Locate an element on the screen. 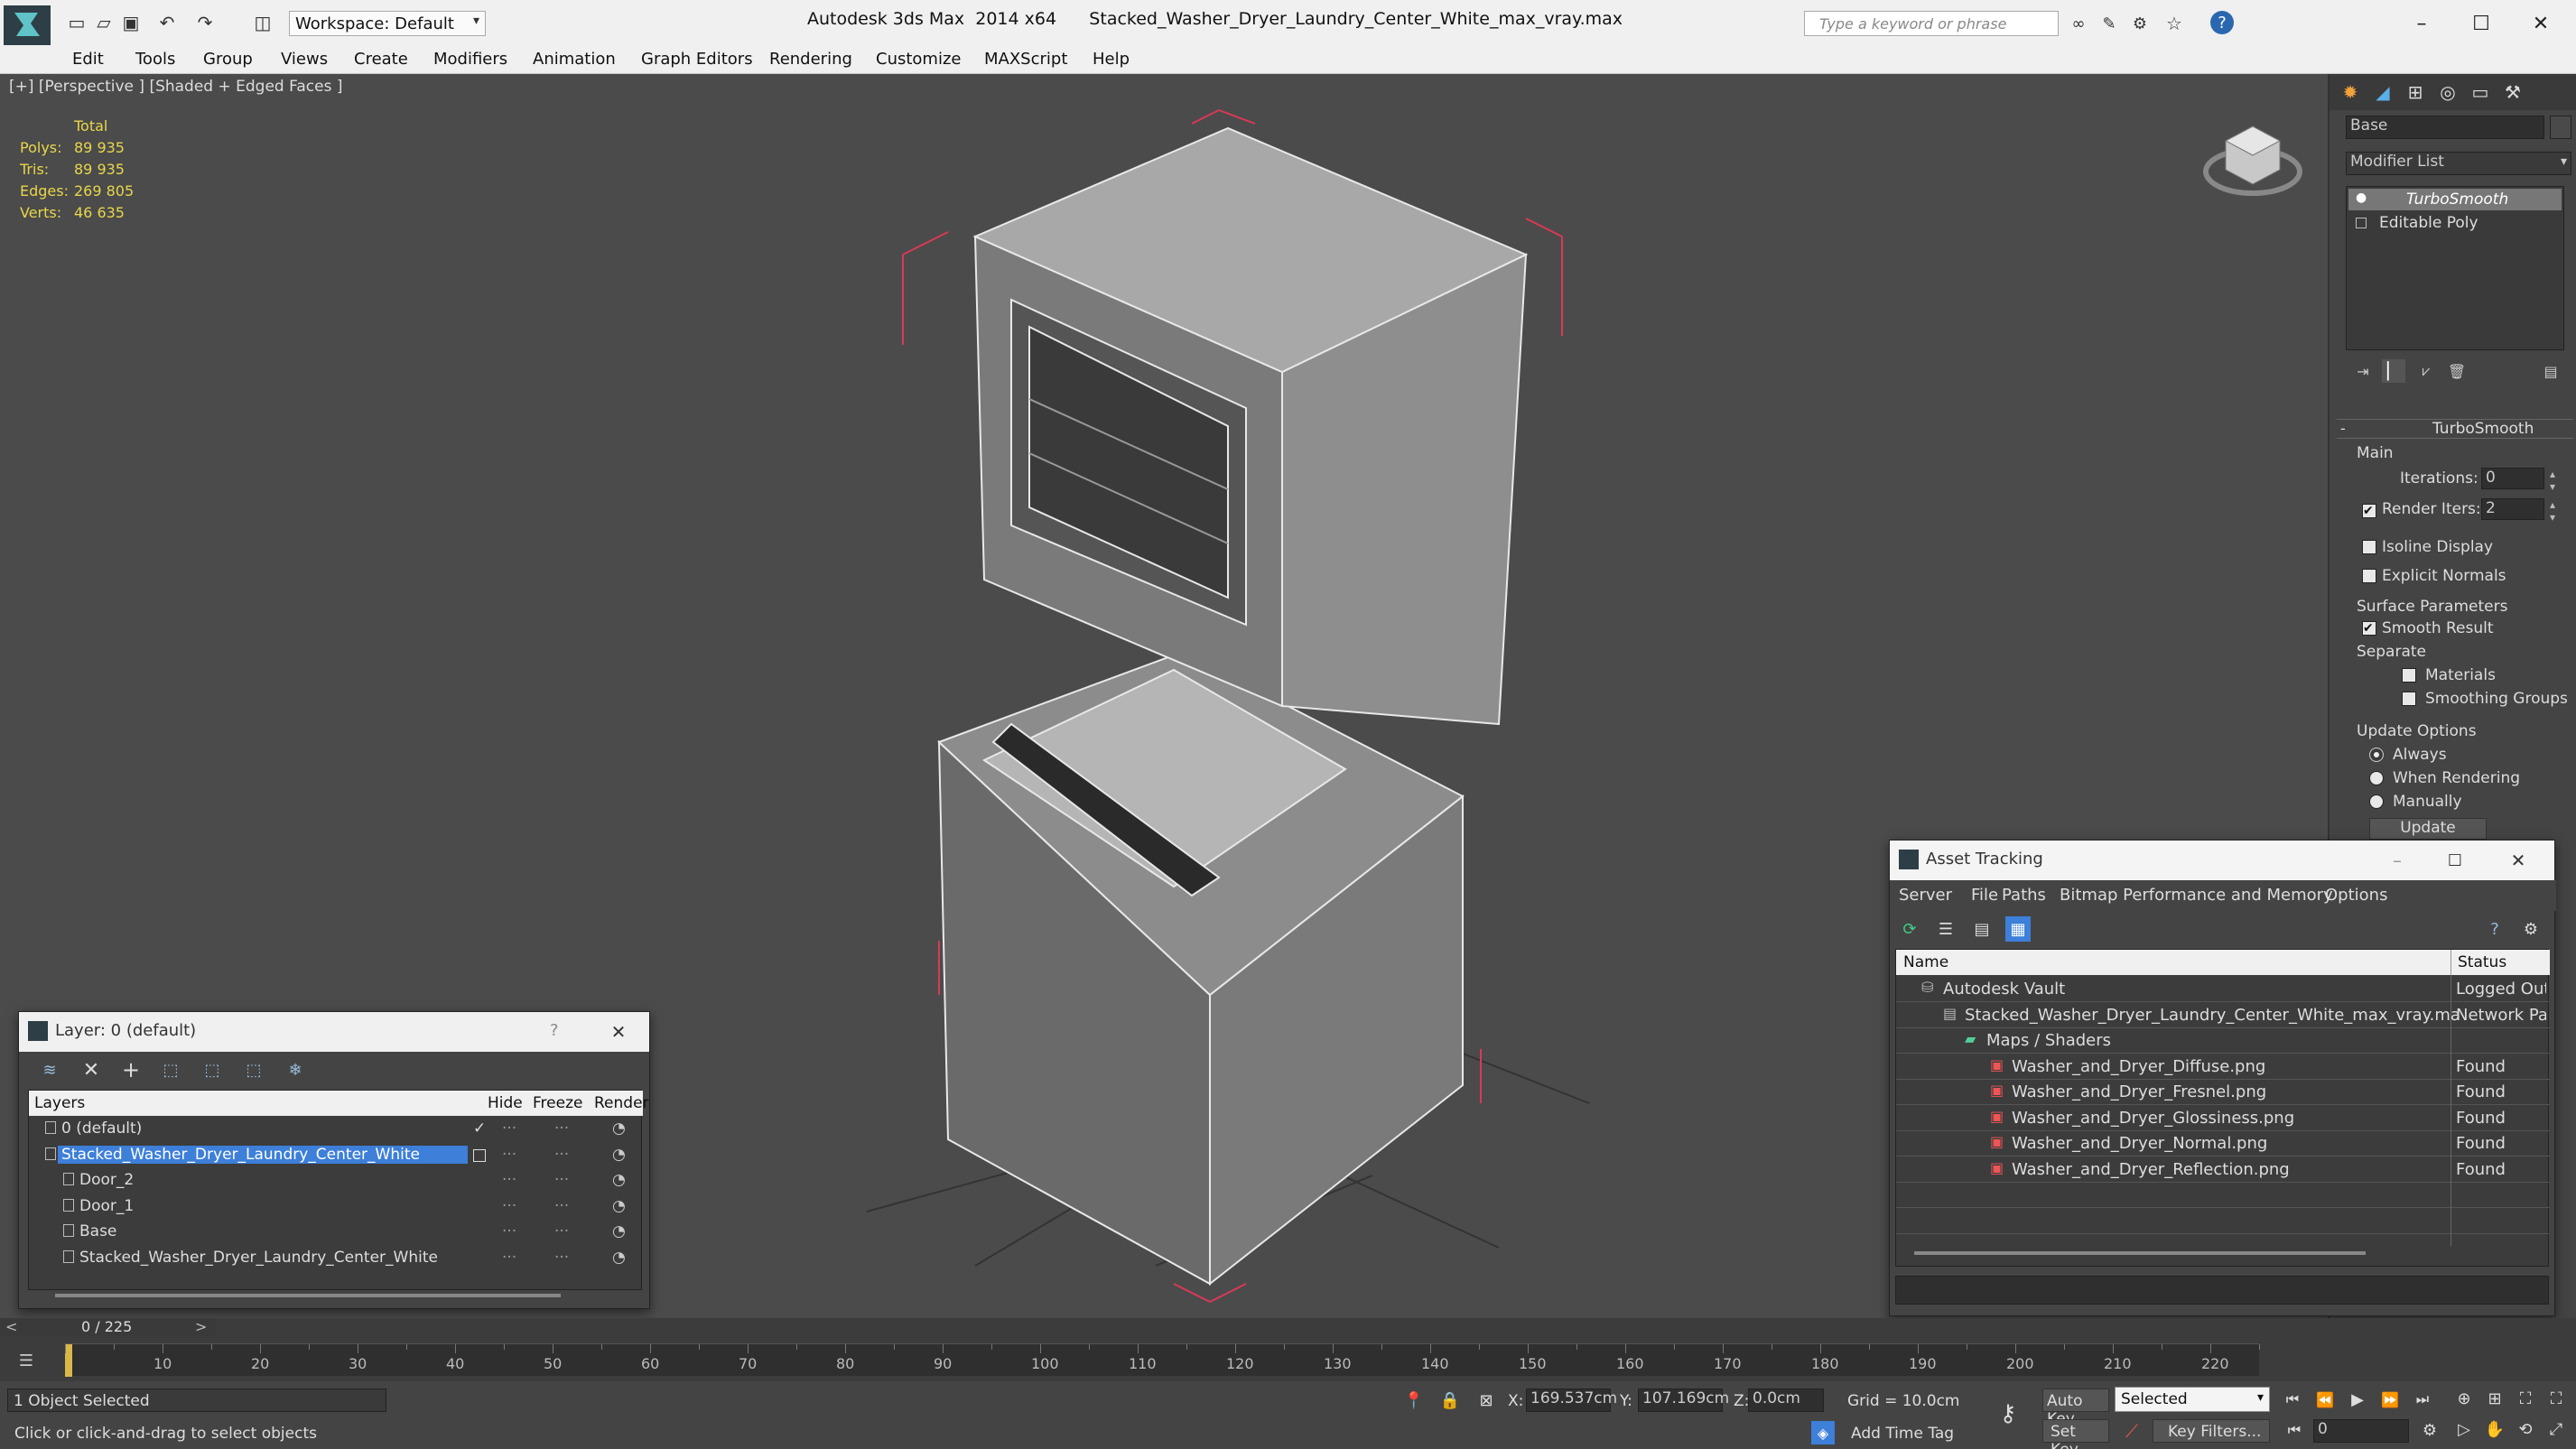  select-layer-icon: ⬚ is located at coordinates (212, 1069).